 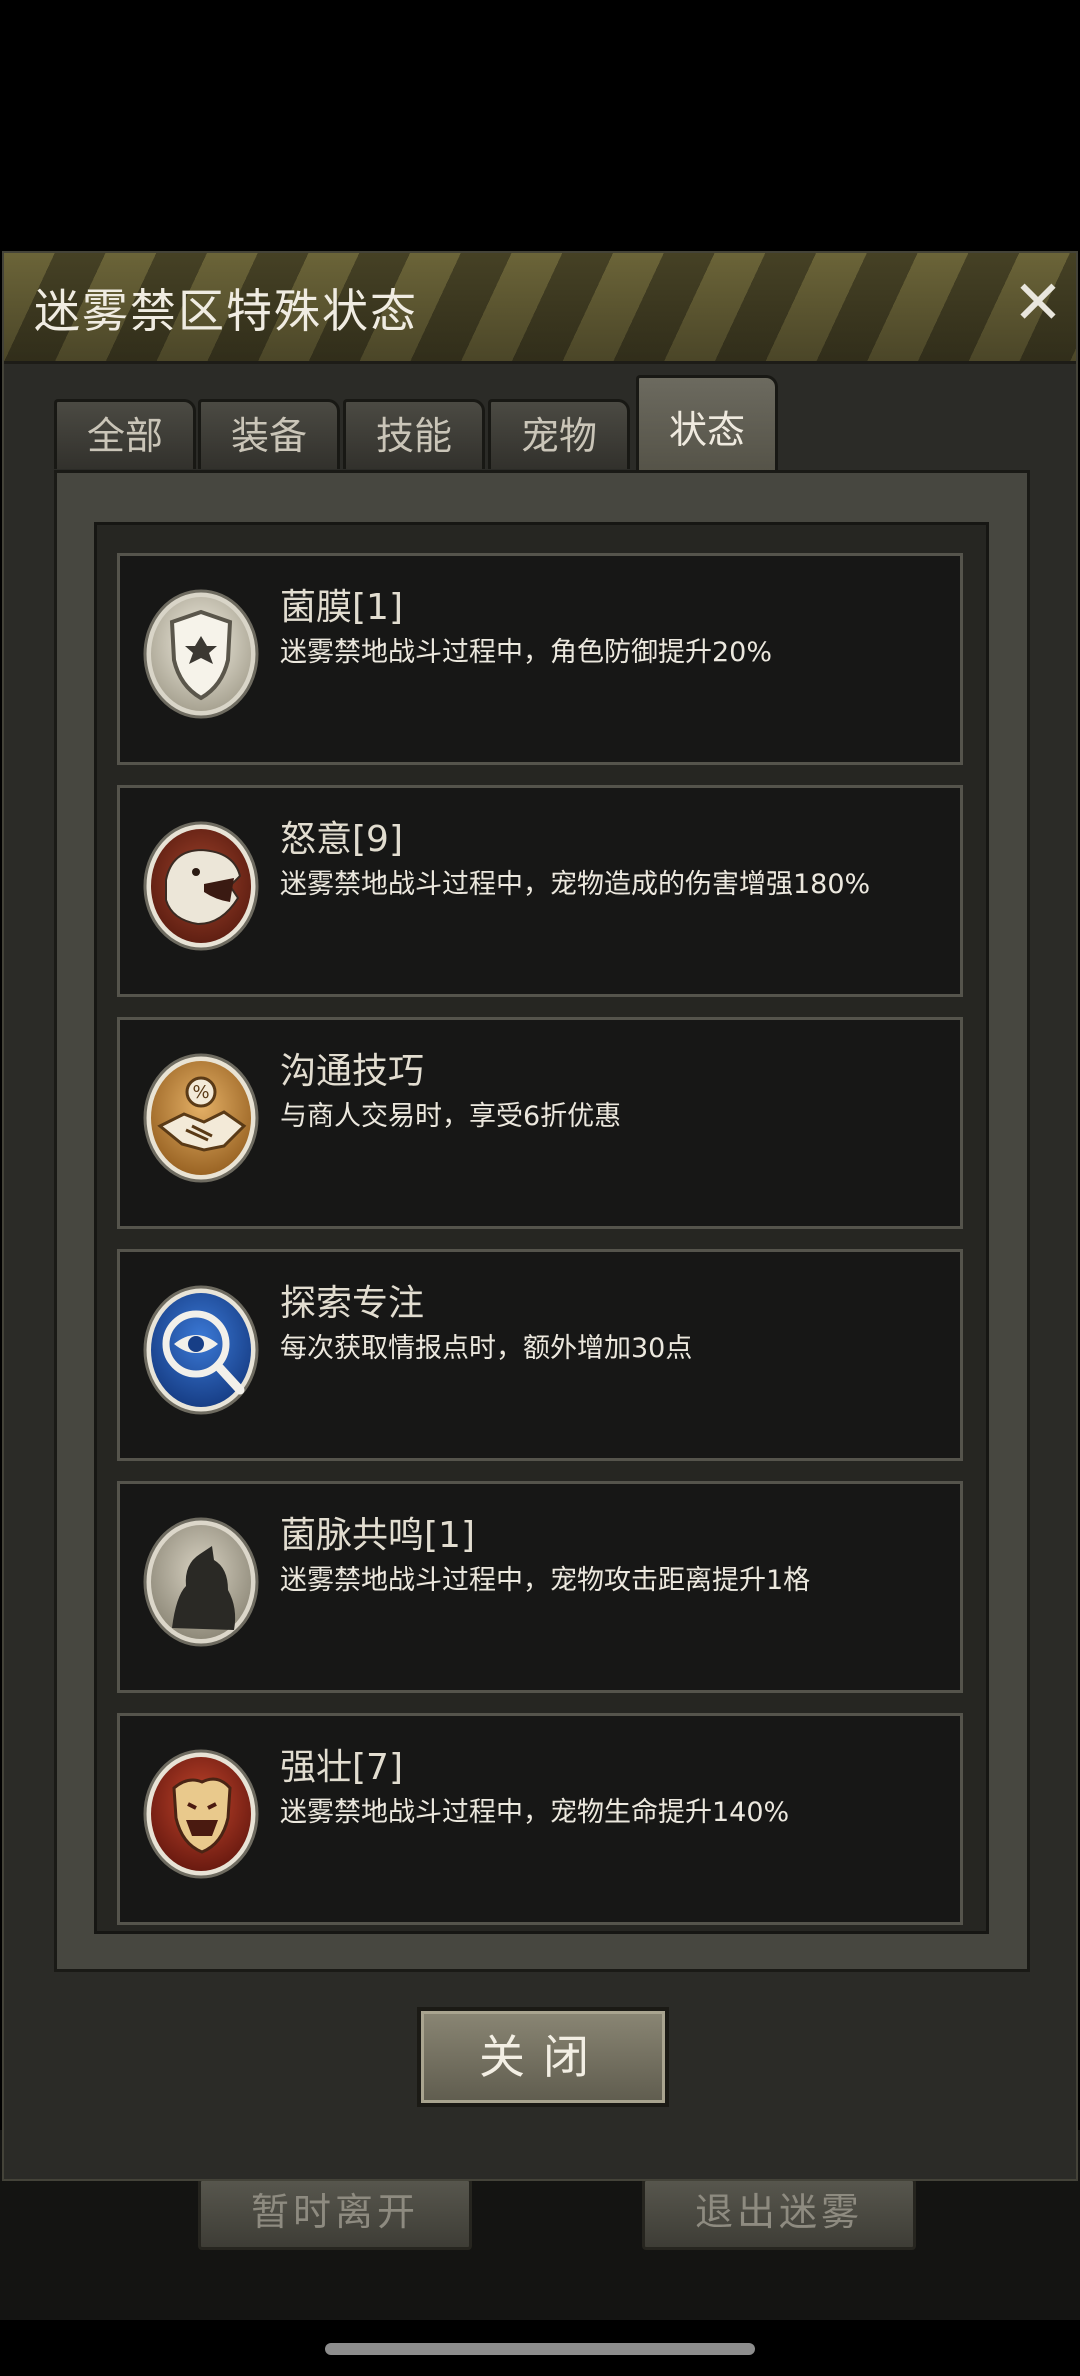 I want to click on status-description: 与商人交易时，享受6折优惠, so click(x=451, y=1116).